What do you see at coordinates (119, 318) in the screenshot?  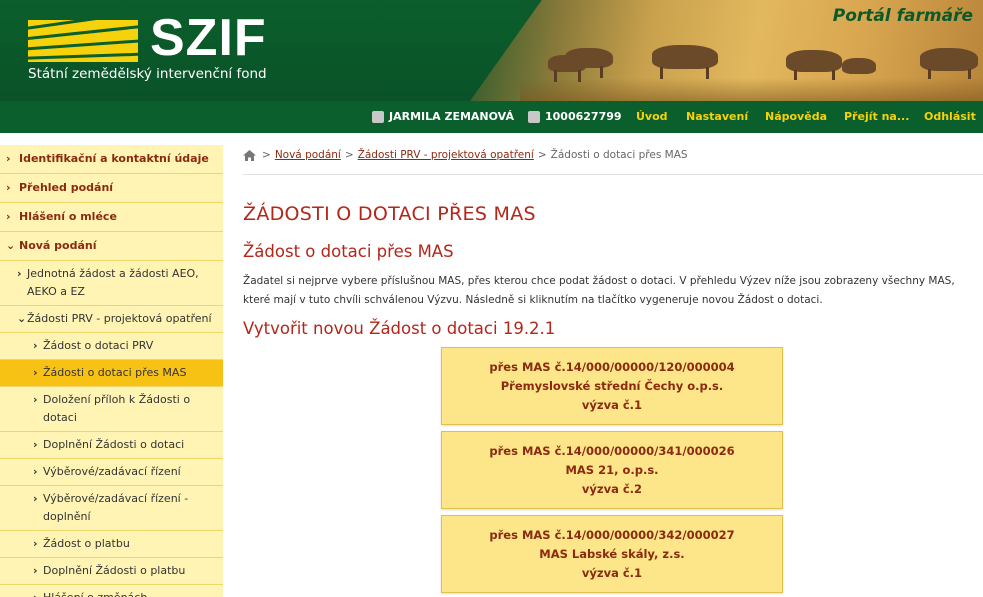 I see `sidebar-item-label: Žádosti PRV - projektová opatření` at bounding box center [119, 318].